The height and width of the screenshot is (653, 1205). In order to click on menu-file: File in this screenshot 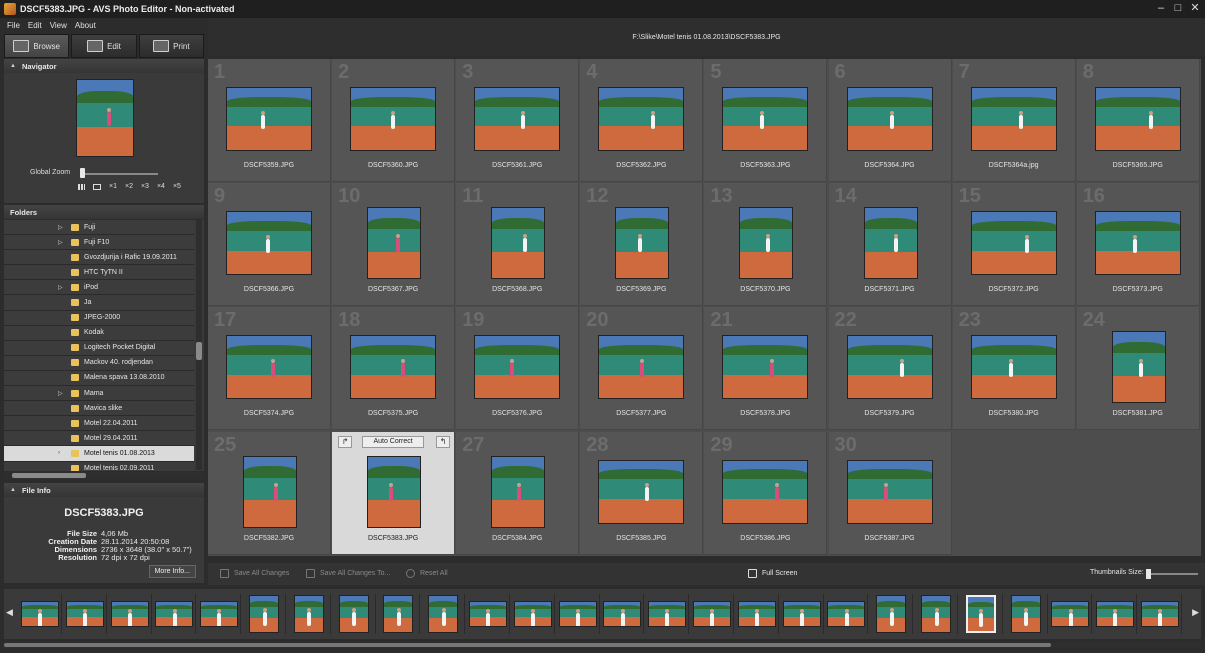, I will do `click(13, 25)`.